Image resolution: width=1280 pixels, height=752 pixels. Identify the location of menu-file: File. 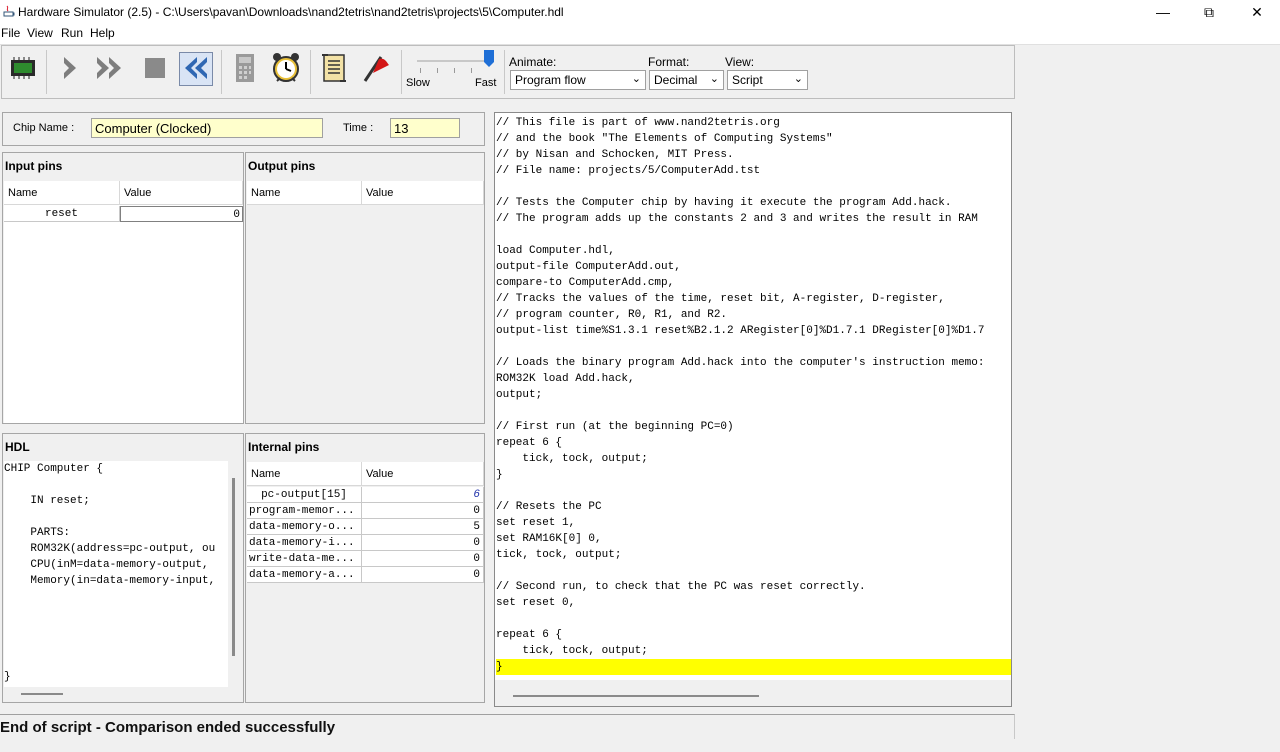
(10, 33).